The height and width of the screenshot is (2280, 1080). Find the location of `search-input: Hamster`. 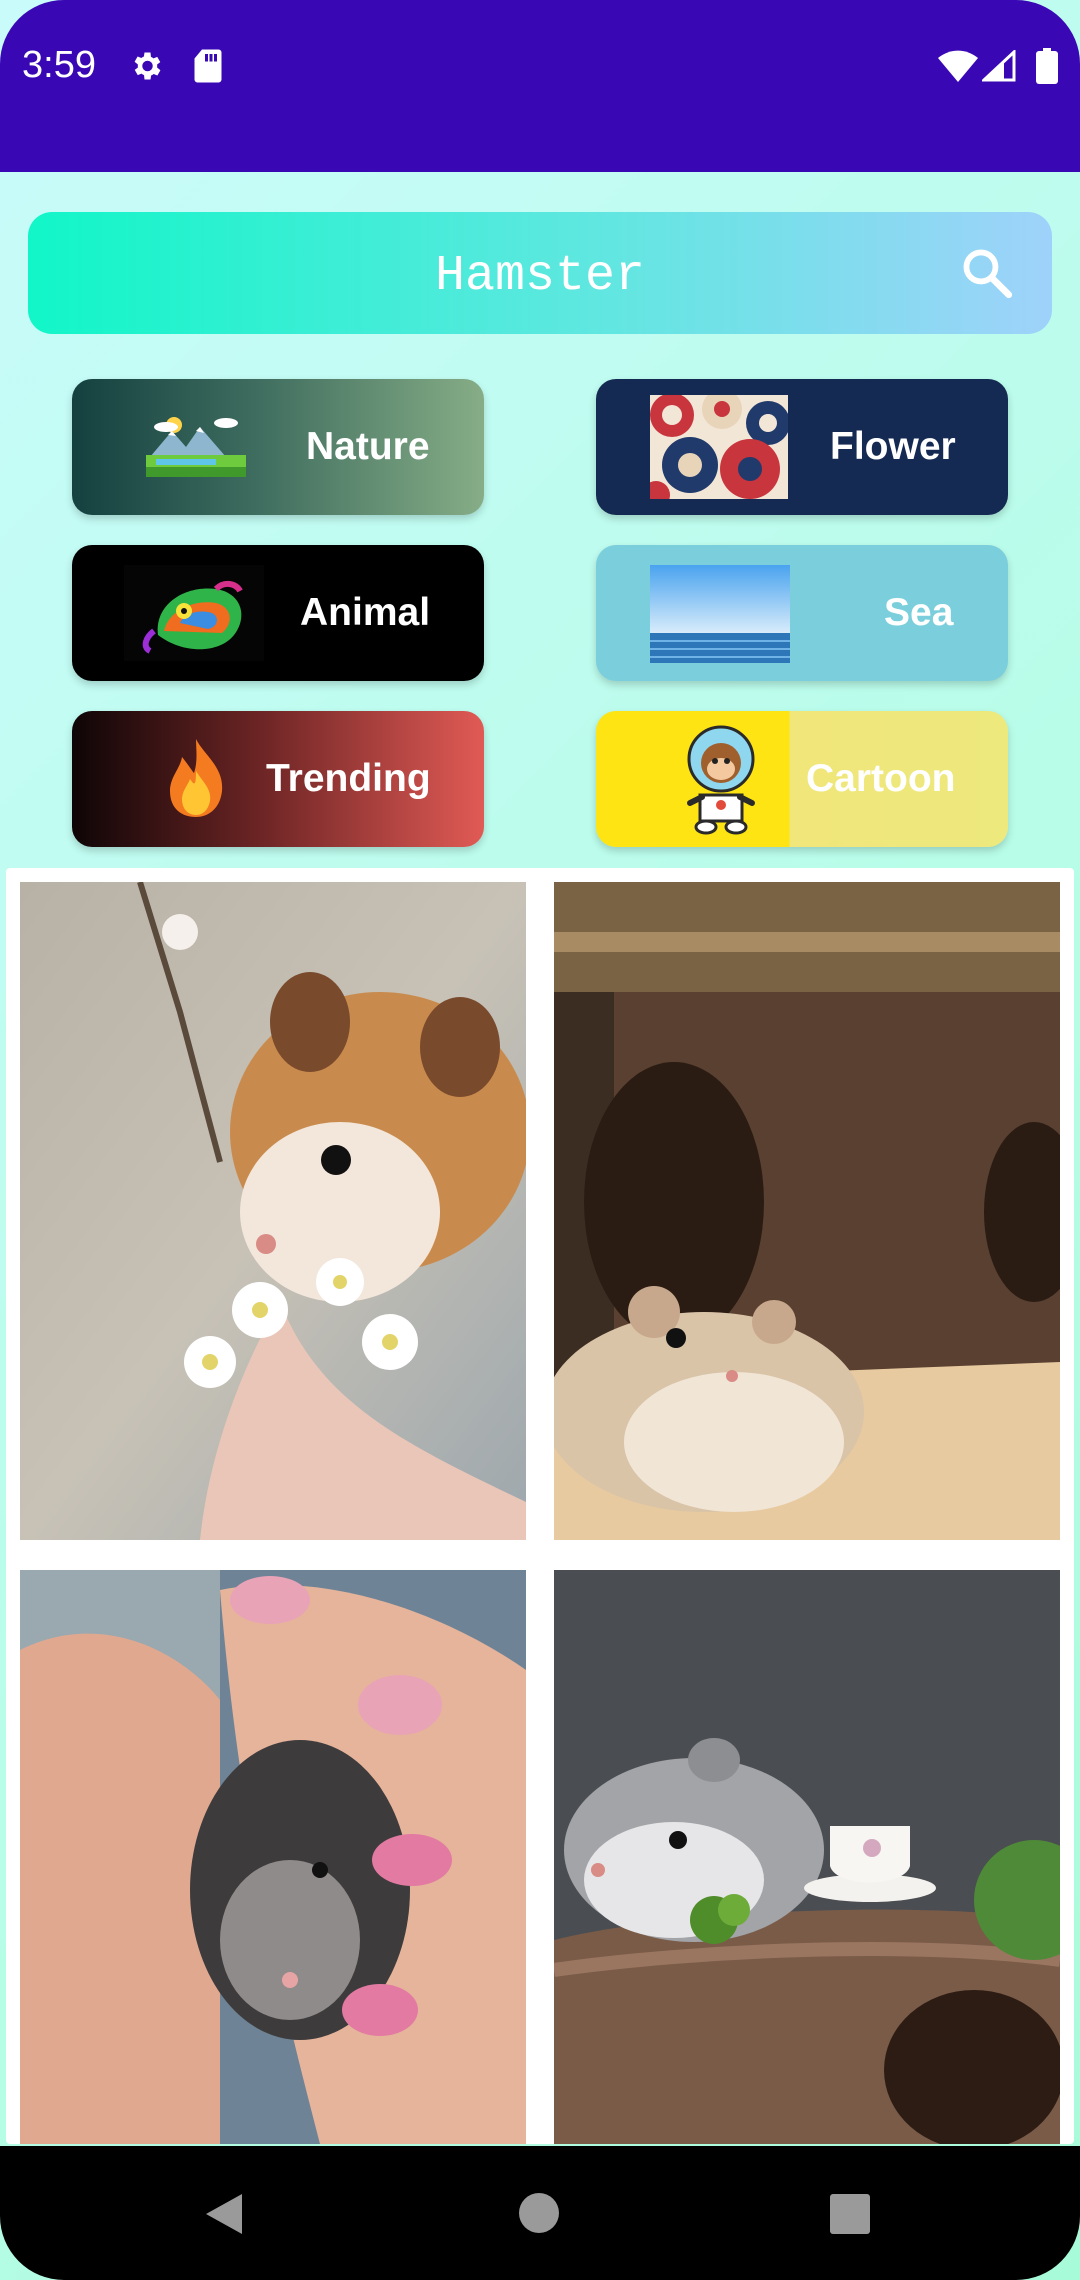

search-input: Hamster is located at coordinates (540, 276).